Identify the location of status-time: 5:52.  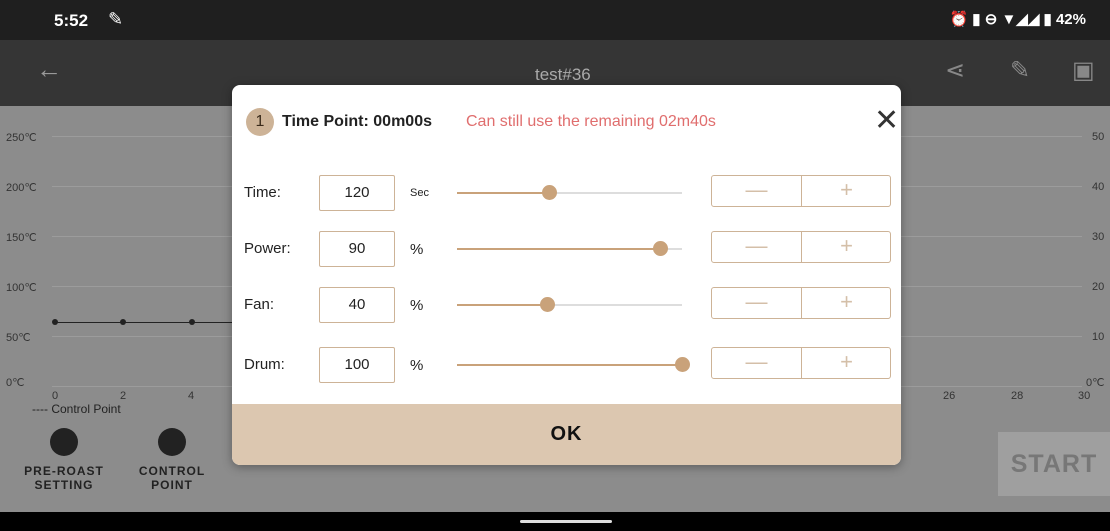
(71, 20).